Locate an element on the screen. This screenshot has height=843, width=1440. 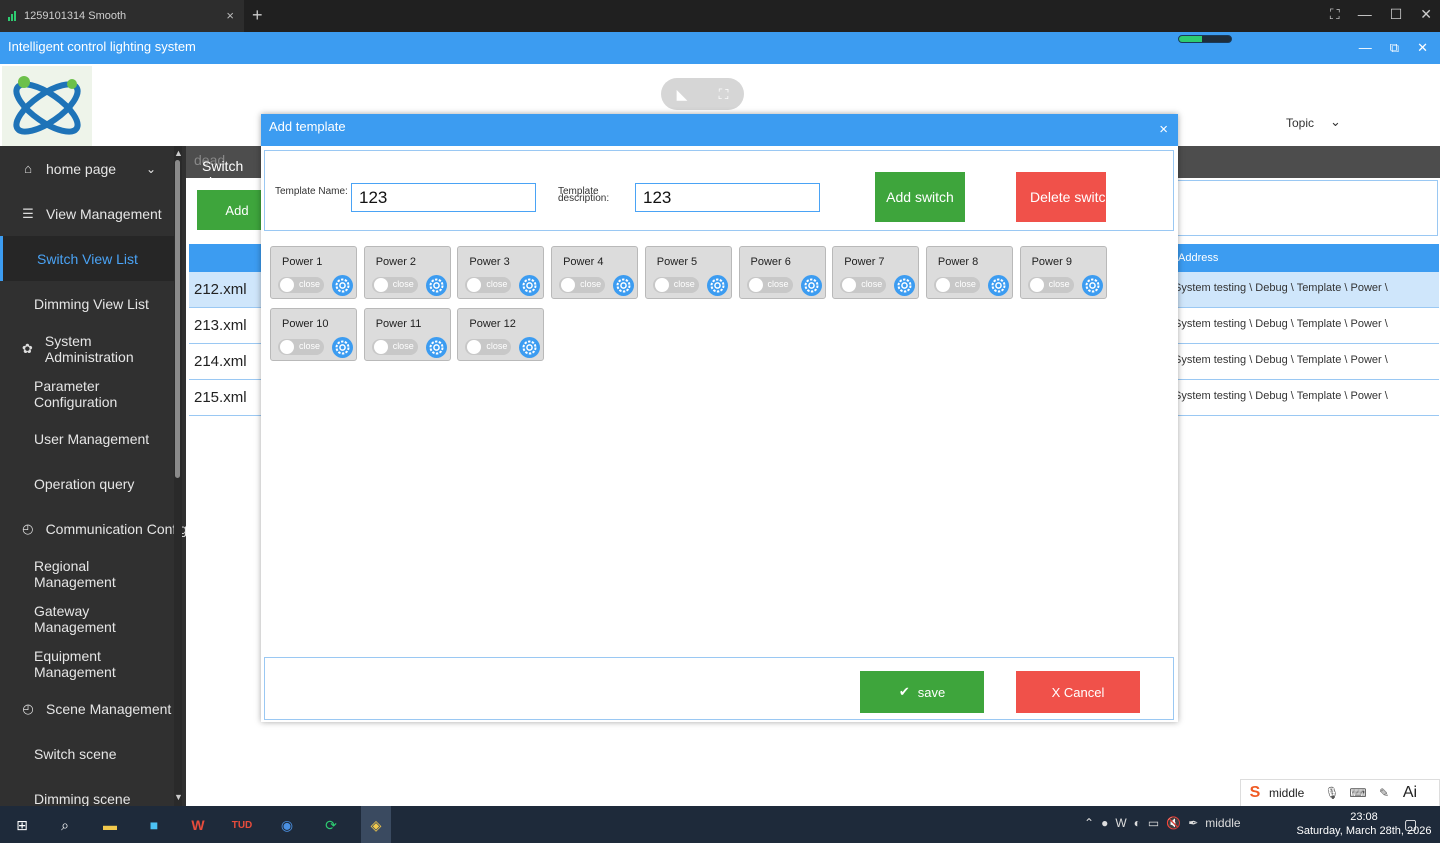
tab-close-icon: × is located at coordinates (230, 15).